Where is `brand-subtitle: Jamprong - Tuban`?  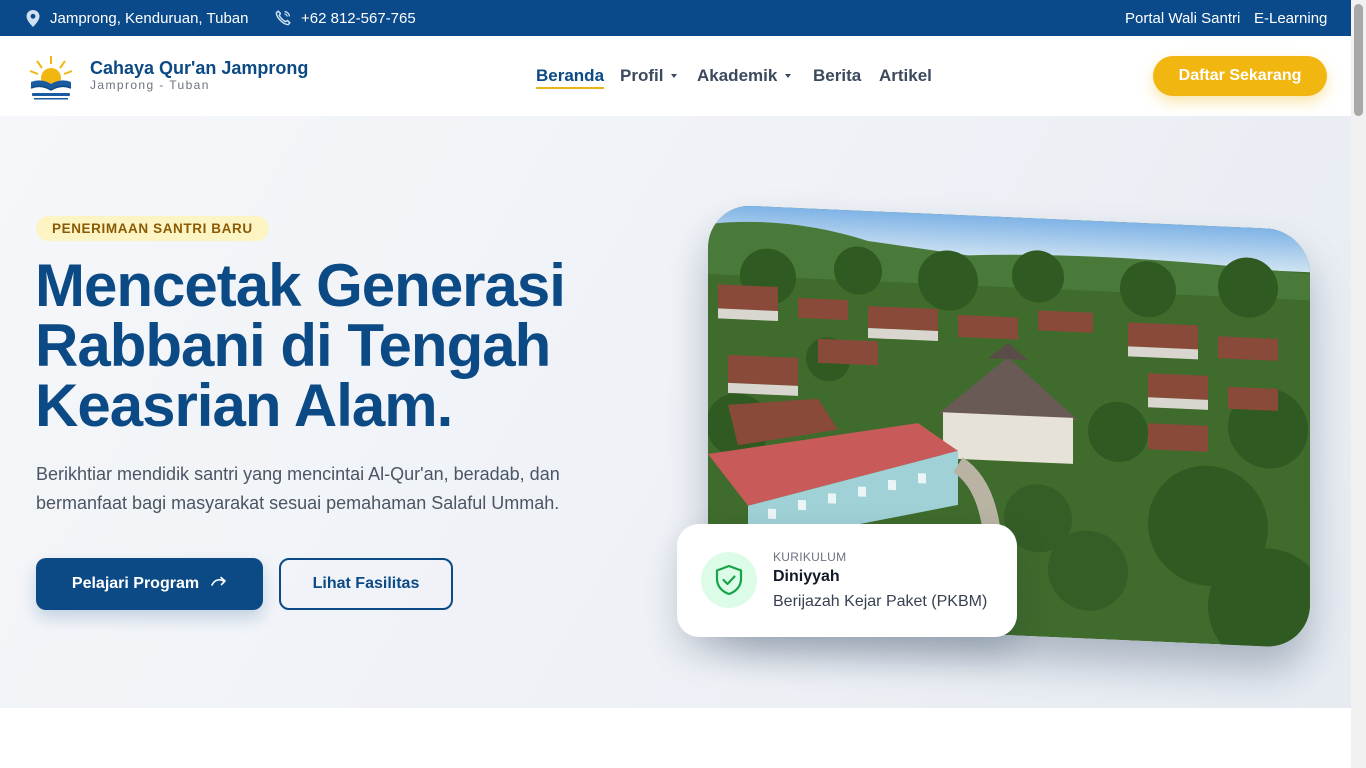
brand-subtitle: Jamprong - Tuban is located at coordinates (150, 85).